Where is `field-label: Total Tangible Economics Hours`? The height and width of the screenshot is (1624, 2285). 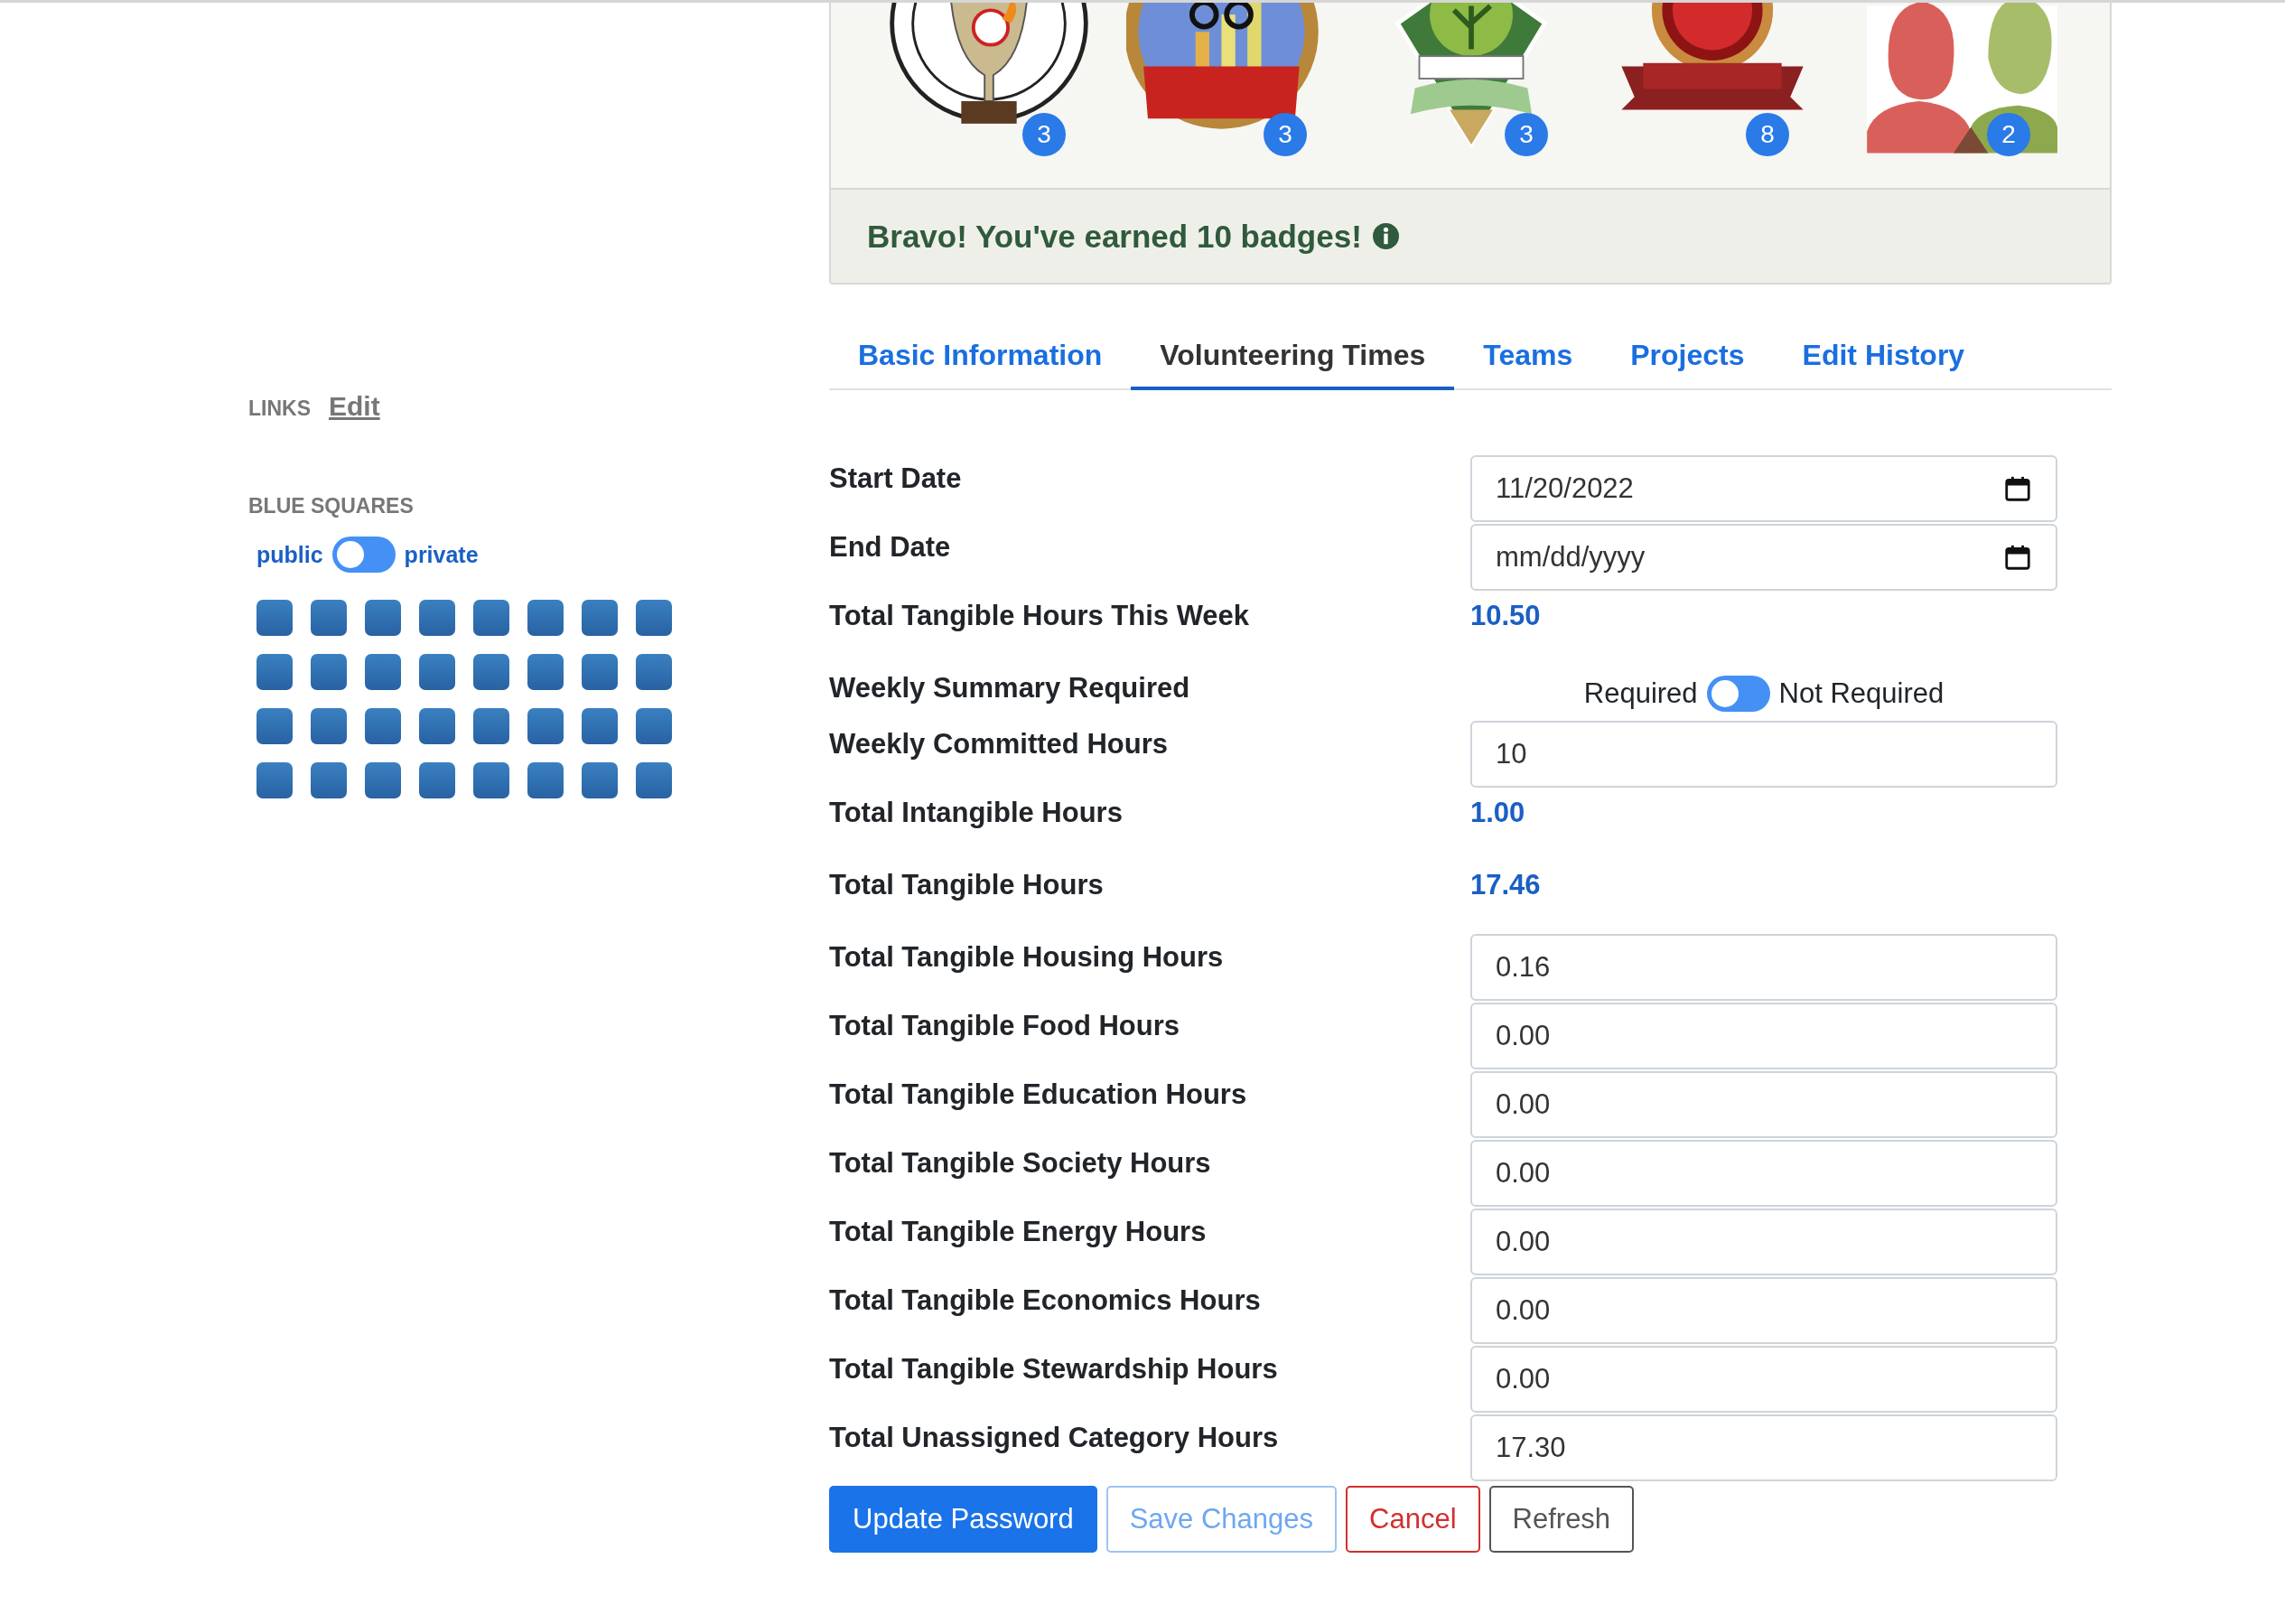 field-label: Total Tangible Economics Hours is located at coordinates (1045, 1300).